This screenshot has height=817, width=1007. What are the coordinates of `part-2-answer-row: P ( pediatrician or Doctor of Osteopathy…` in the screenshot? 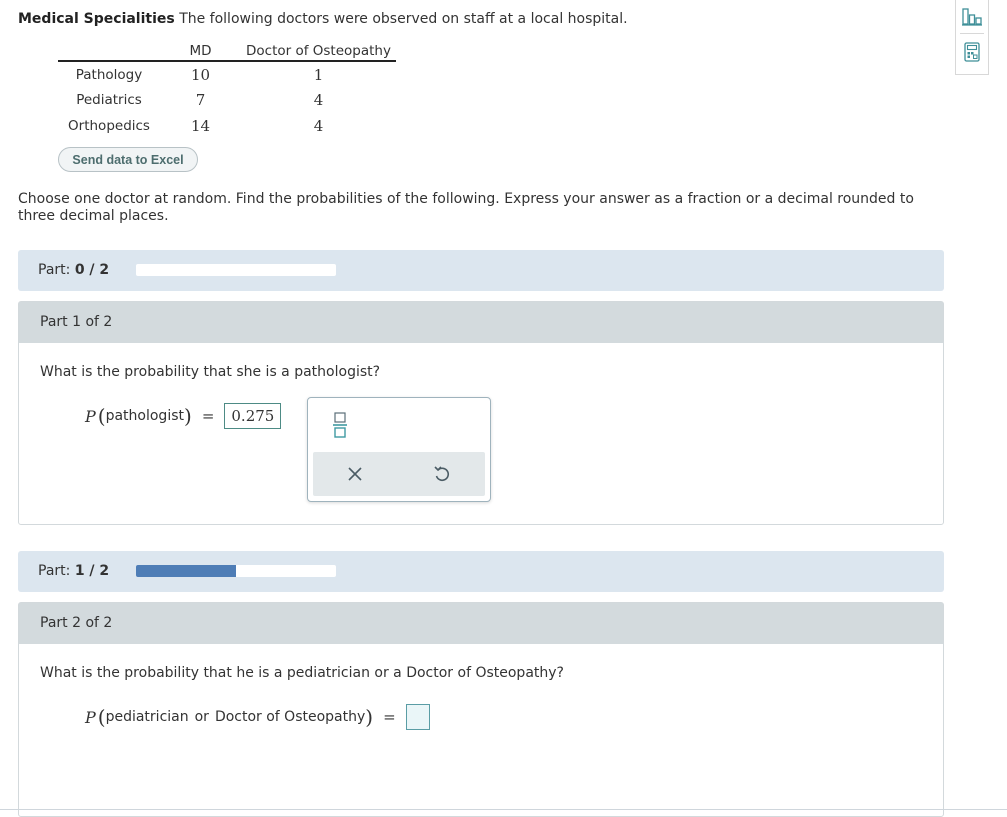 It's located at (257, 717).